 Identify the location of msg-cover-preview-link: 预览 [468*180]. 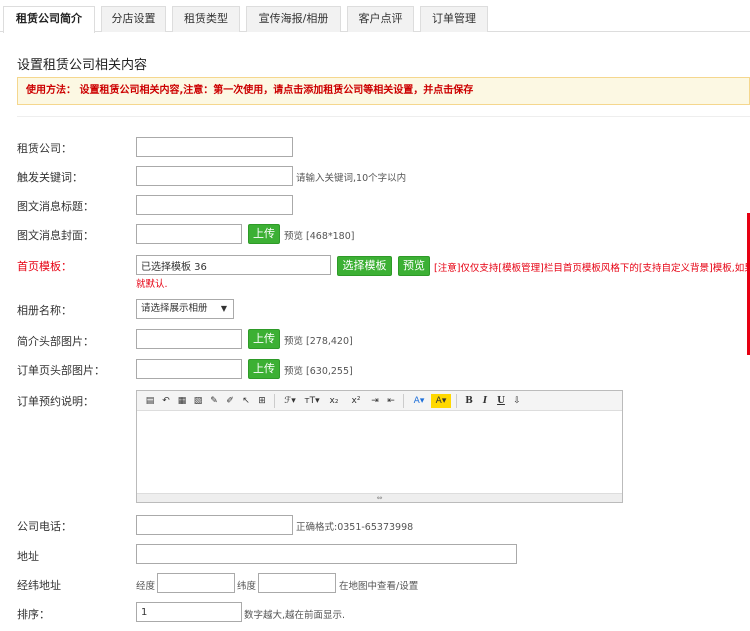
(319, 235).